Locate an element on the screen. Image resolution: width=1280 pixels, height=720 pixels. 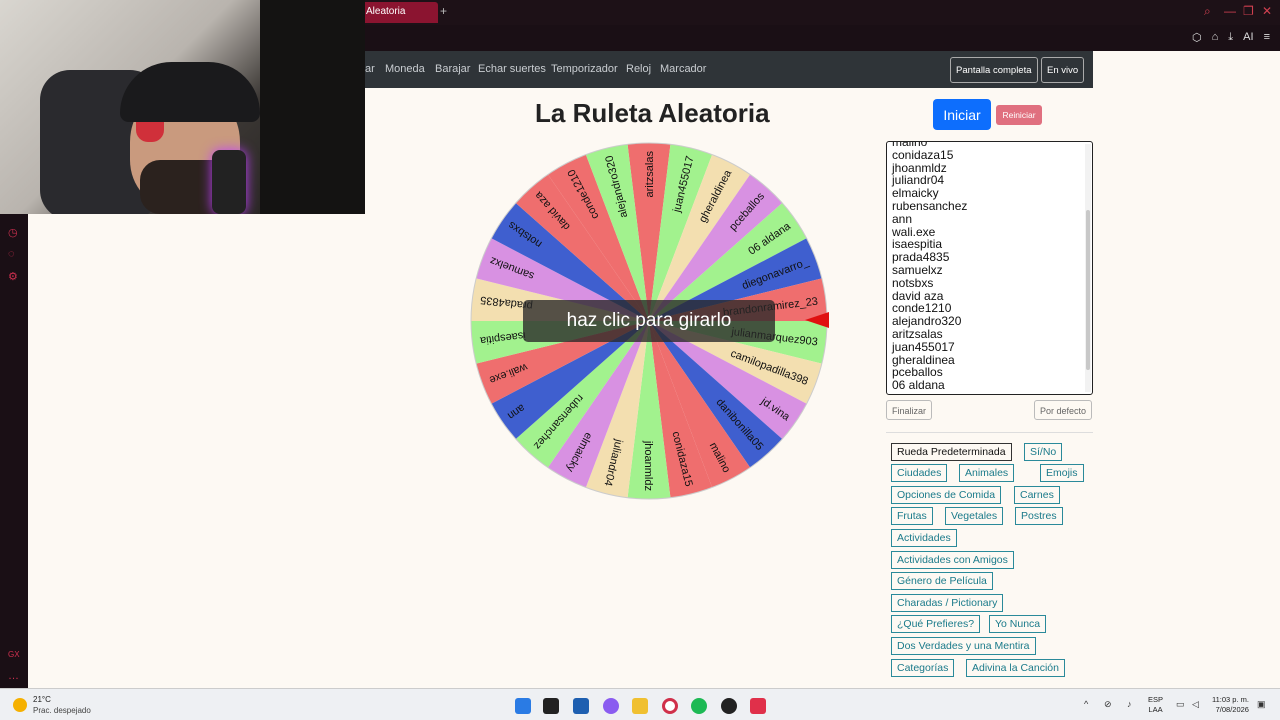
file-explorer-icon is located at coordinates (640, 706).